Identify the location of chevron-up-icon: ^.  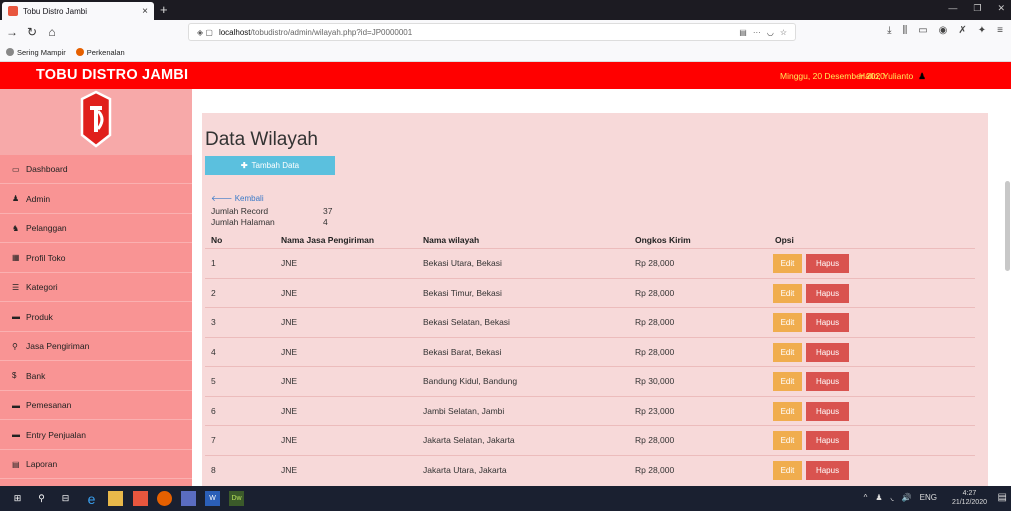
(866, 497).